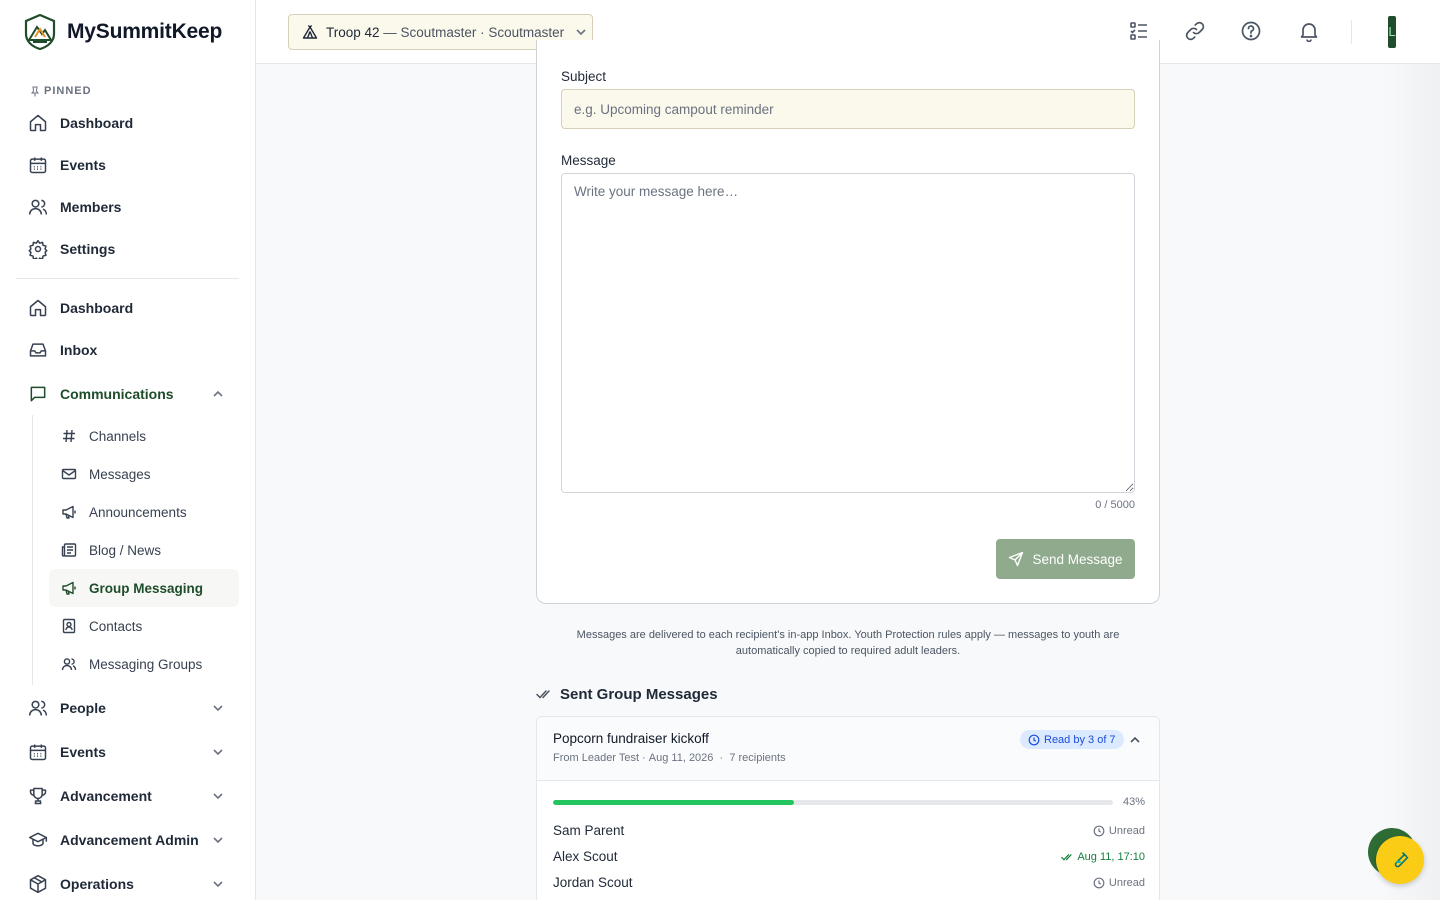 The height and width of the screenshot is (900, 1440). What do you see at coordinates (1139, 31) in the screenshot?
I see `checklist-icon` at bounding box center [1139, 31].